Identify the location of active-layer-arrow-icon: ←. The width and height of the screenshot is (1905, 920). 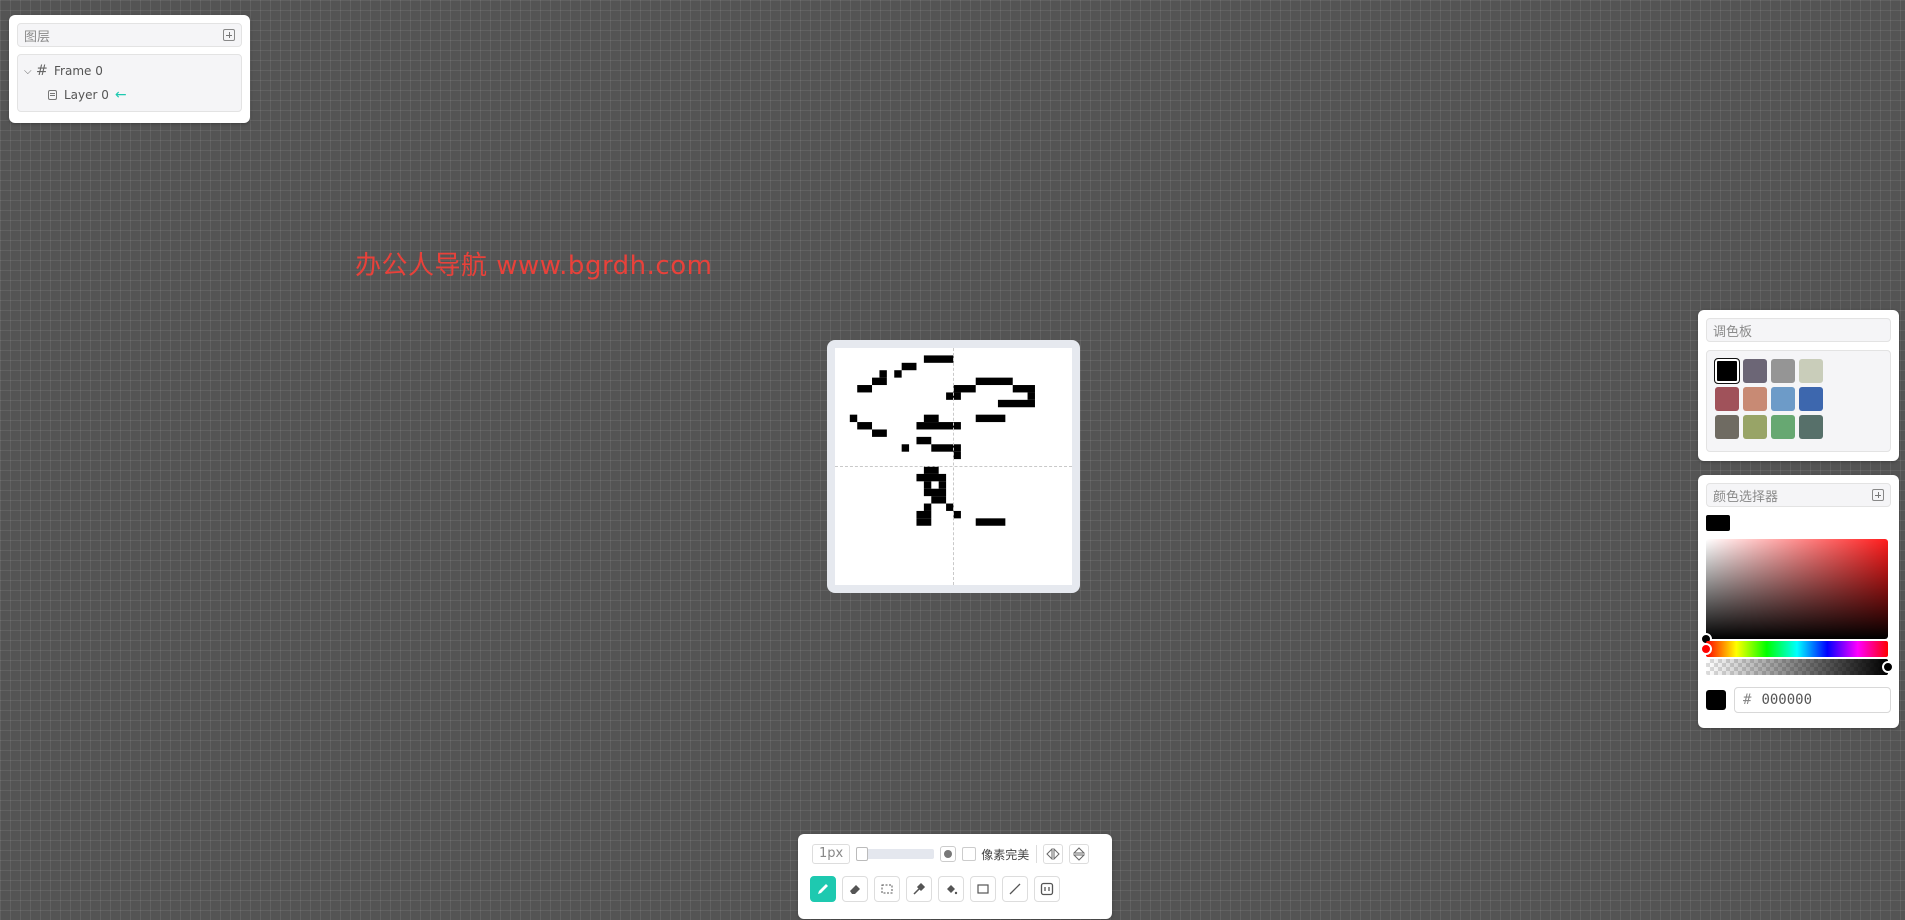
(120, 95).